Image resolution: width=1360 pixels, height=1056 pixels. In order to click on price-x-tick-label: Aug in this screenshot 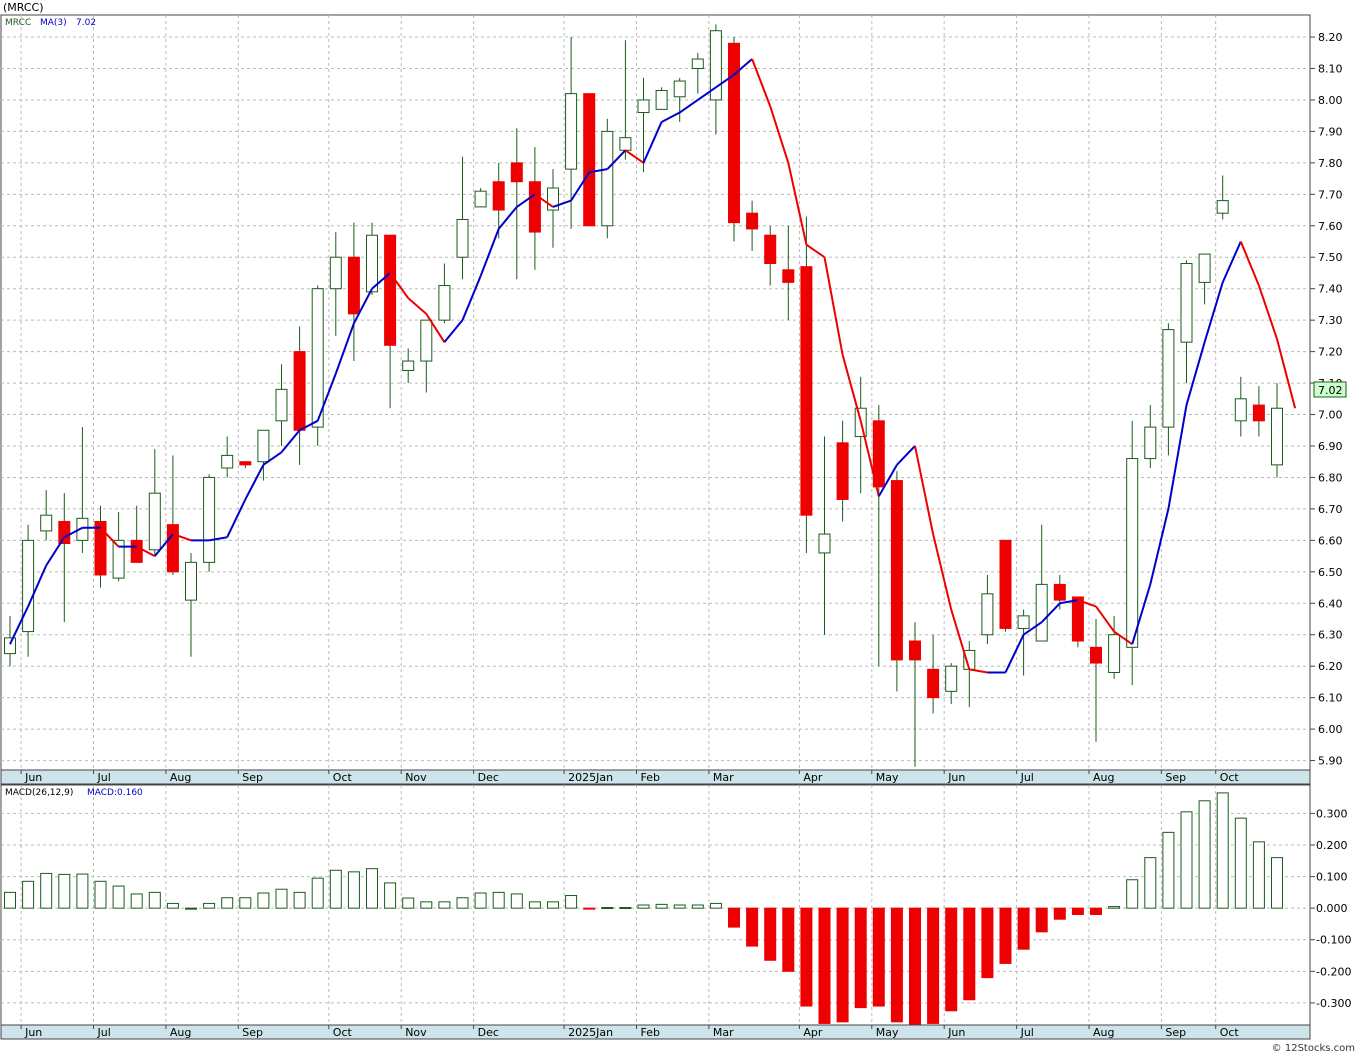, I will do `click(180, 777)`.